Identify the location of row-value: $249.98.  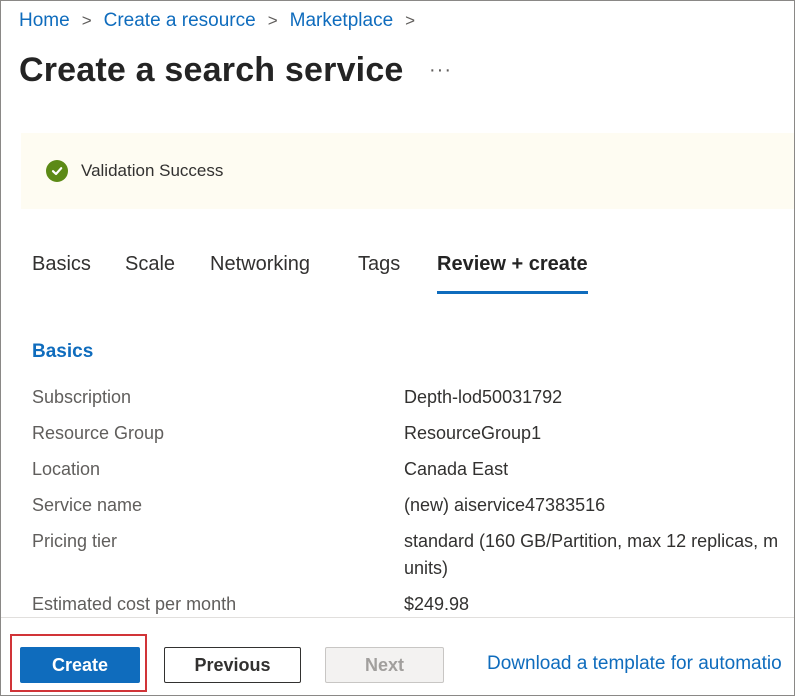
(437, 604).